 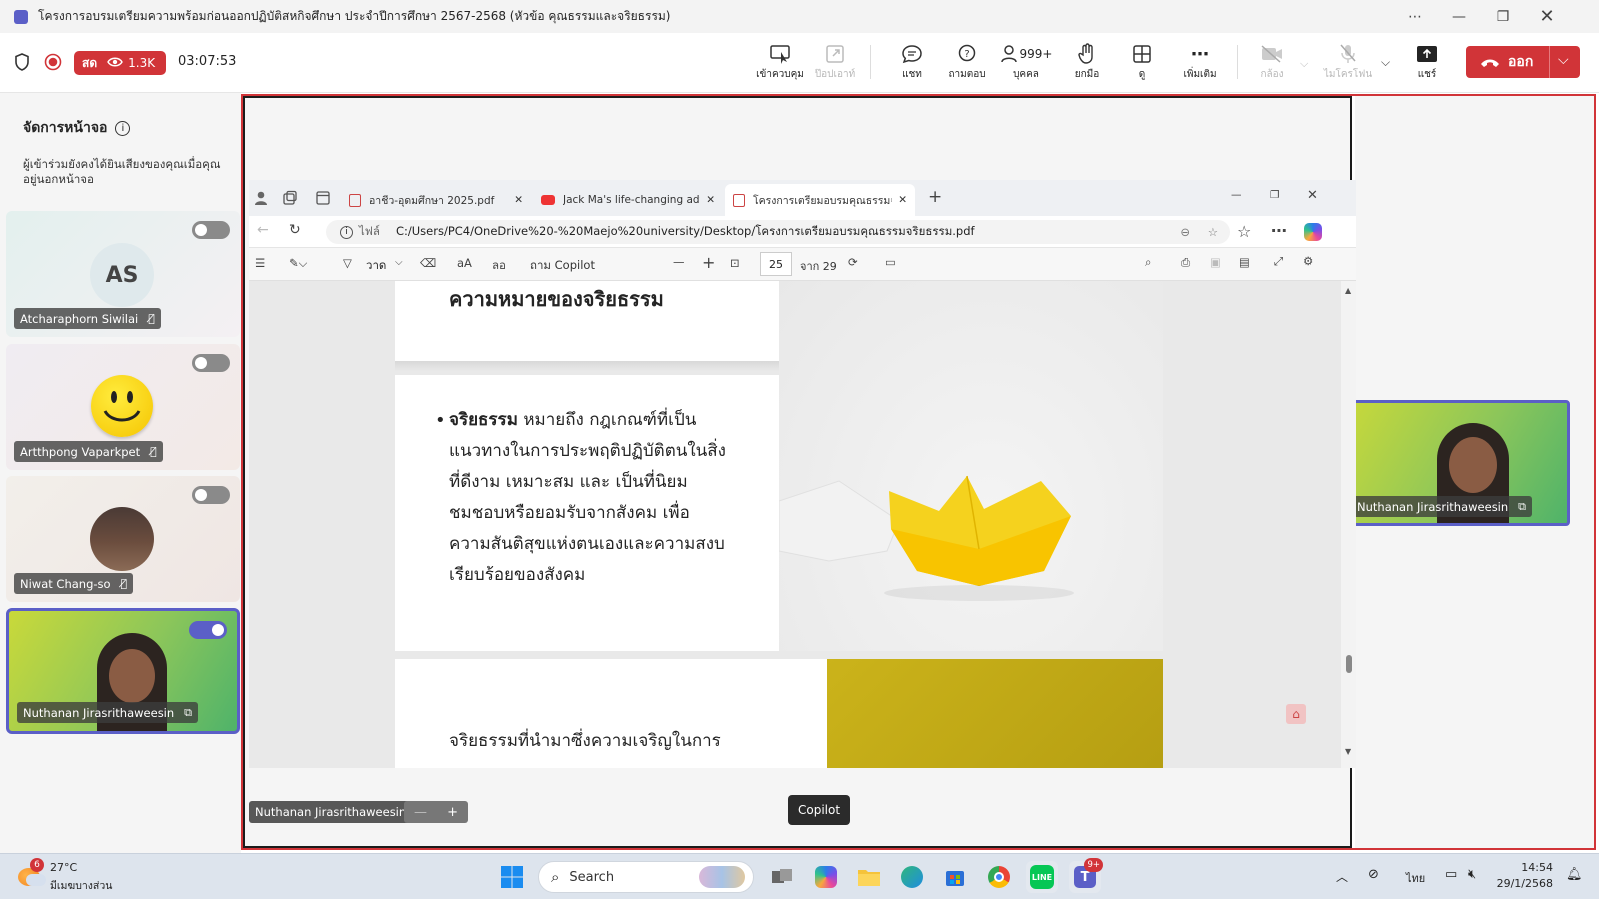 What do you see at coordinates (1200, 65) in the screenshot?
I see `more-button: ⋯ เพิ่มเติม` at bounding box center [1200, 65].